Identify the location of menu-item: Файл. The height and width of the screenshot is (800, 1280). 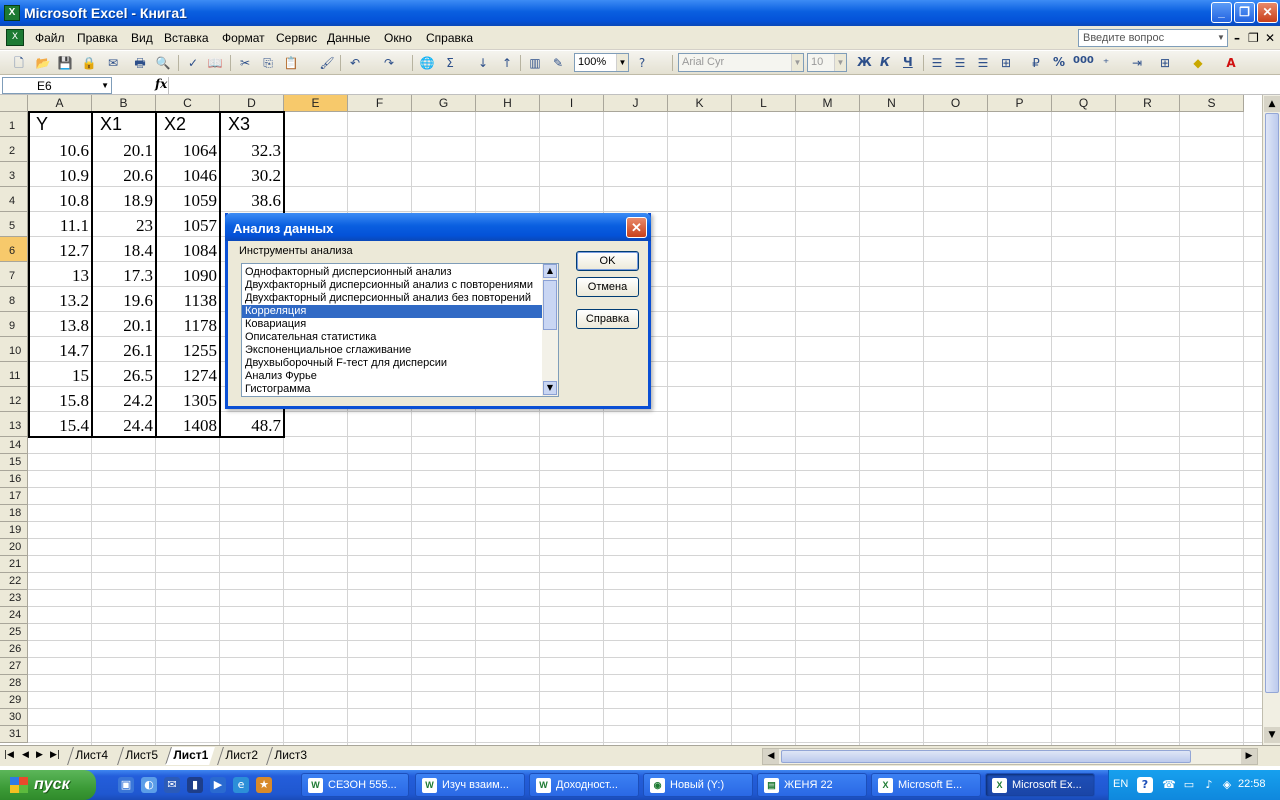
(50, 38).